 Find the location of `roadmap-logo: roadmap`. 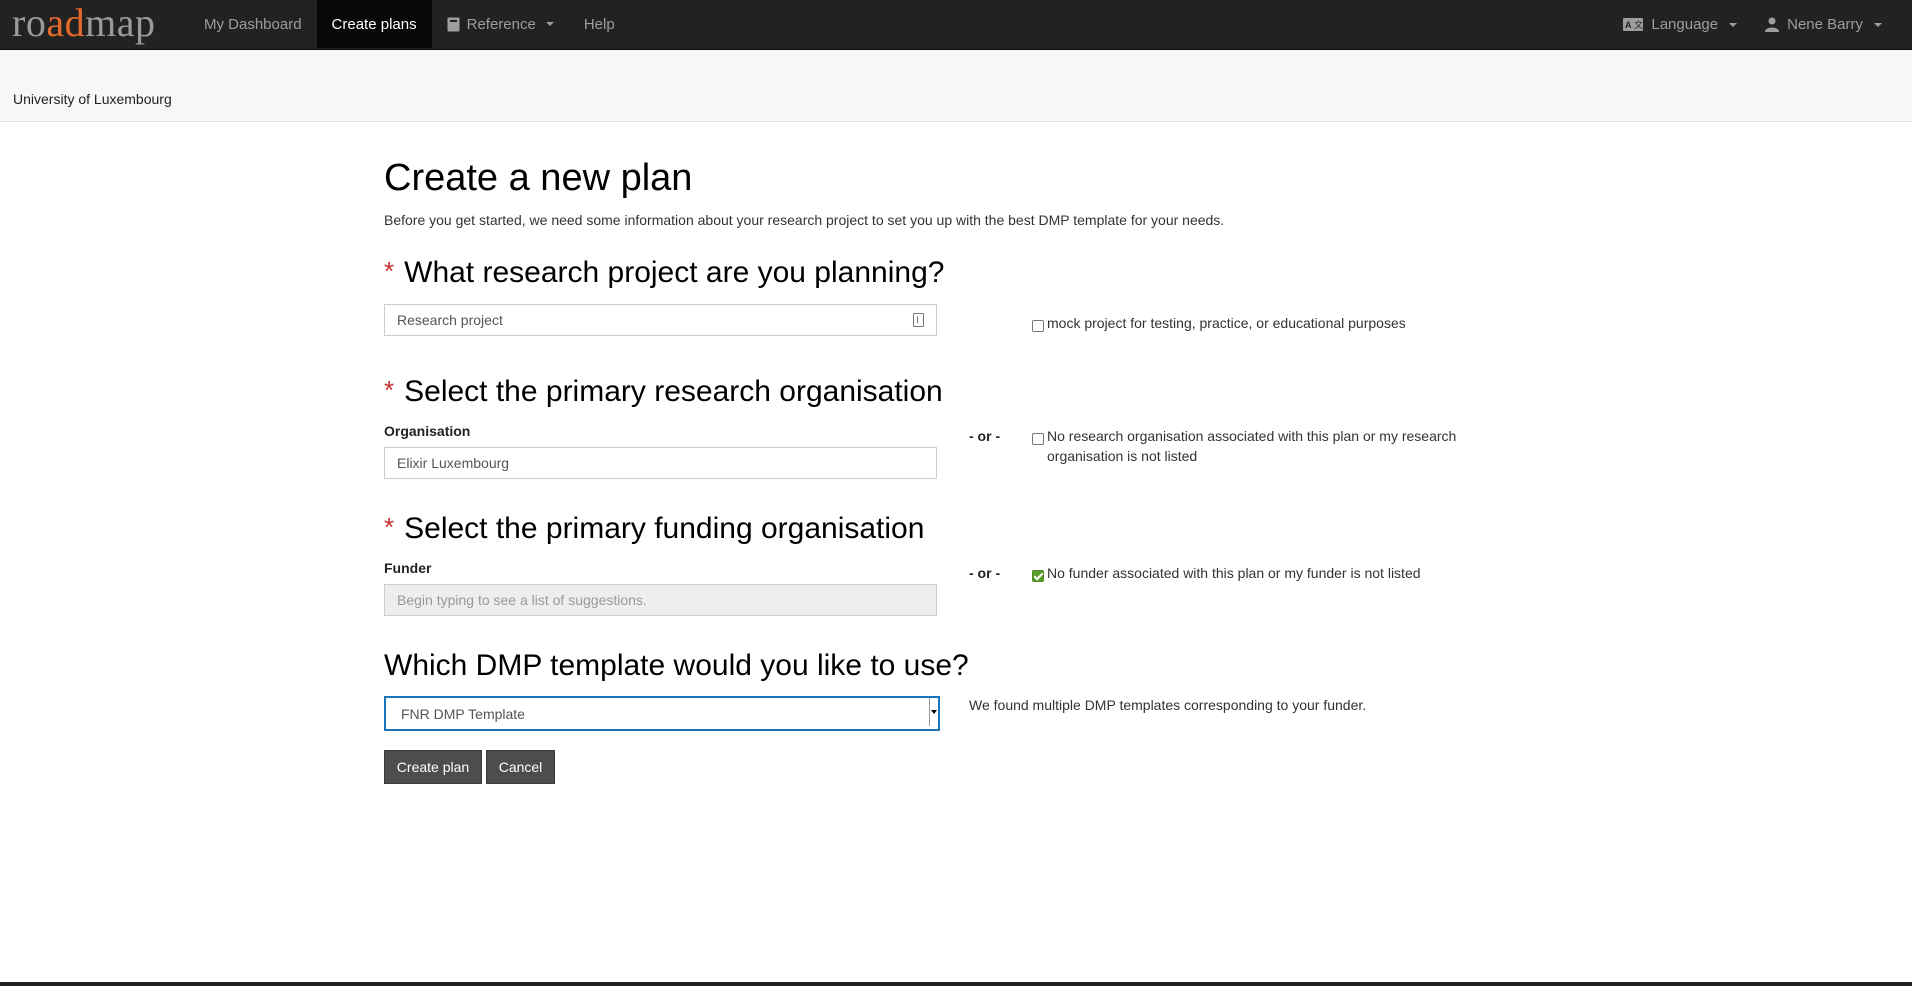

roadmap-logo: roadmap is located at coordinates (83, 24).